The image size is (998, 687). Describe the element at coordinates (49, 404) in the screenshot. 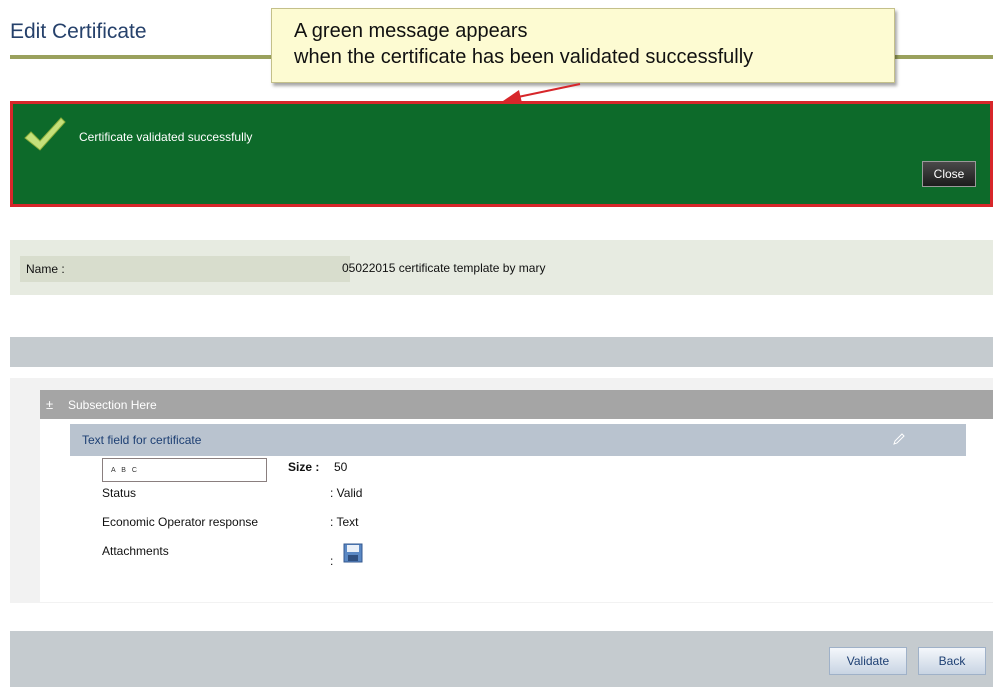

I see `expand-collapse-icon: ±` at that location.